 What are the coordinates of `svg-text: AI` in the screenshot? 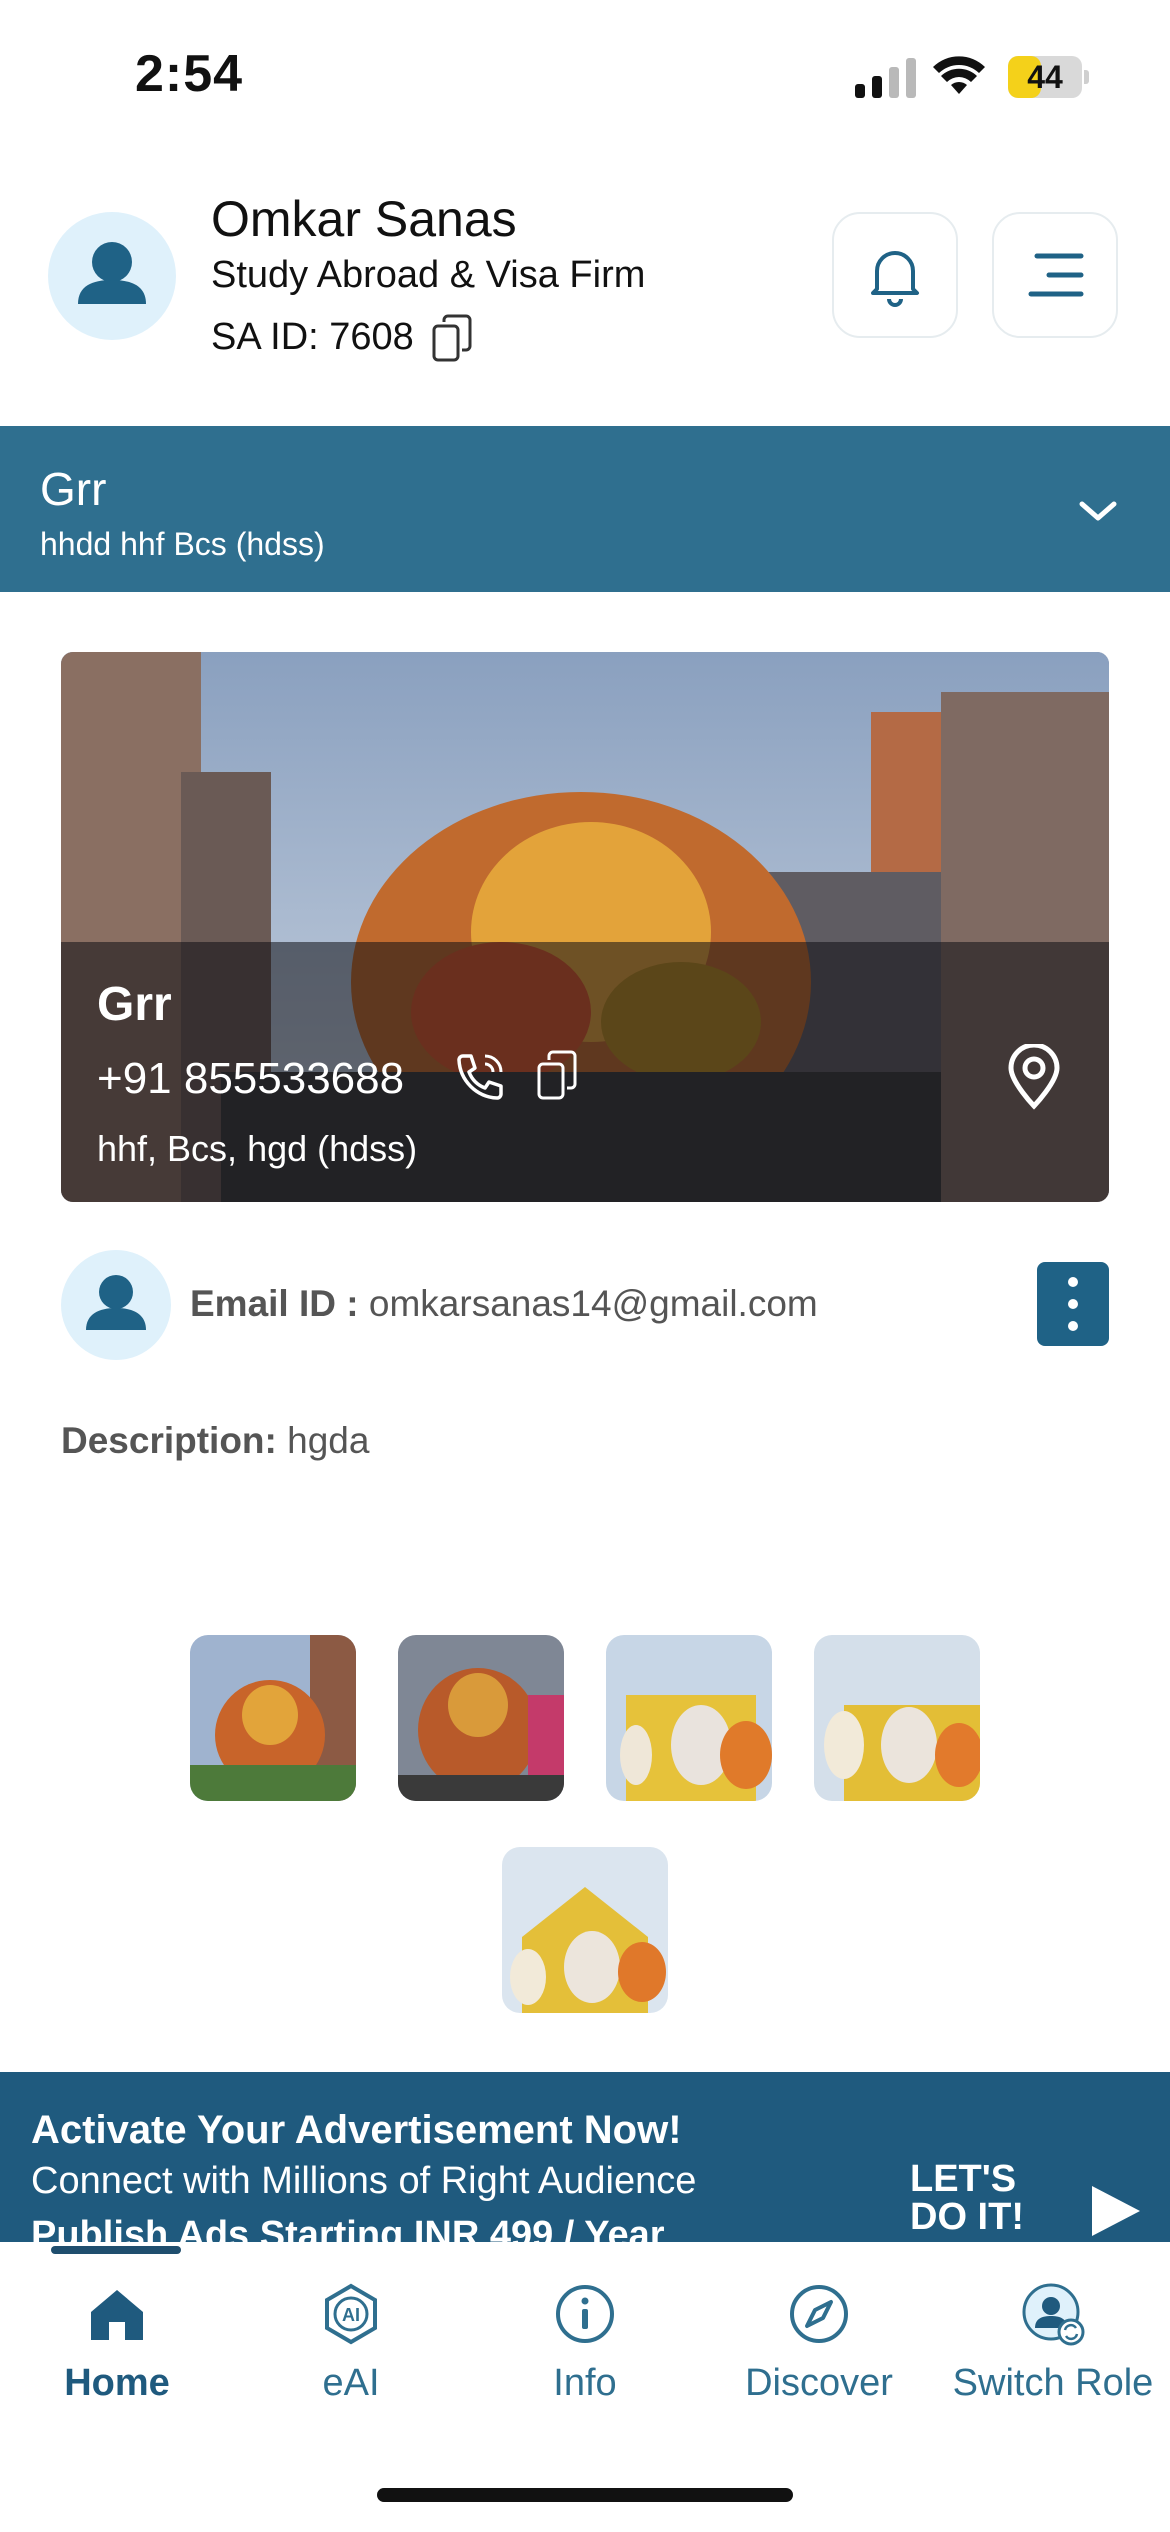 It's located at (351, 2315).